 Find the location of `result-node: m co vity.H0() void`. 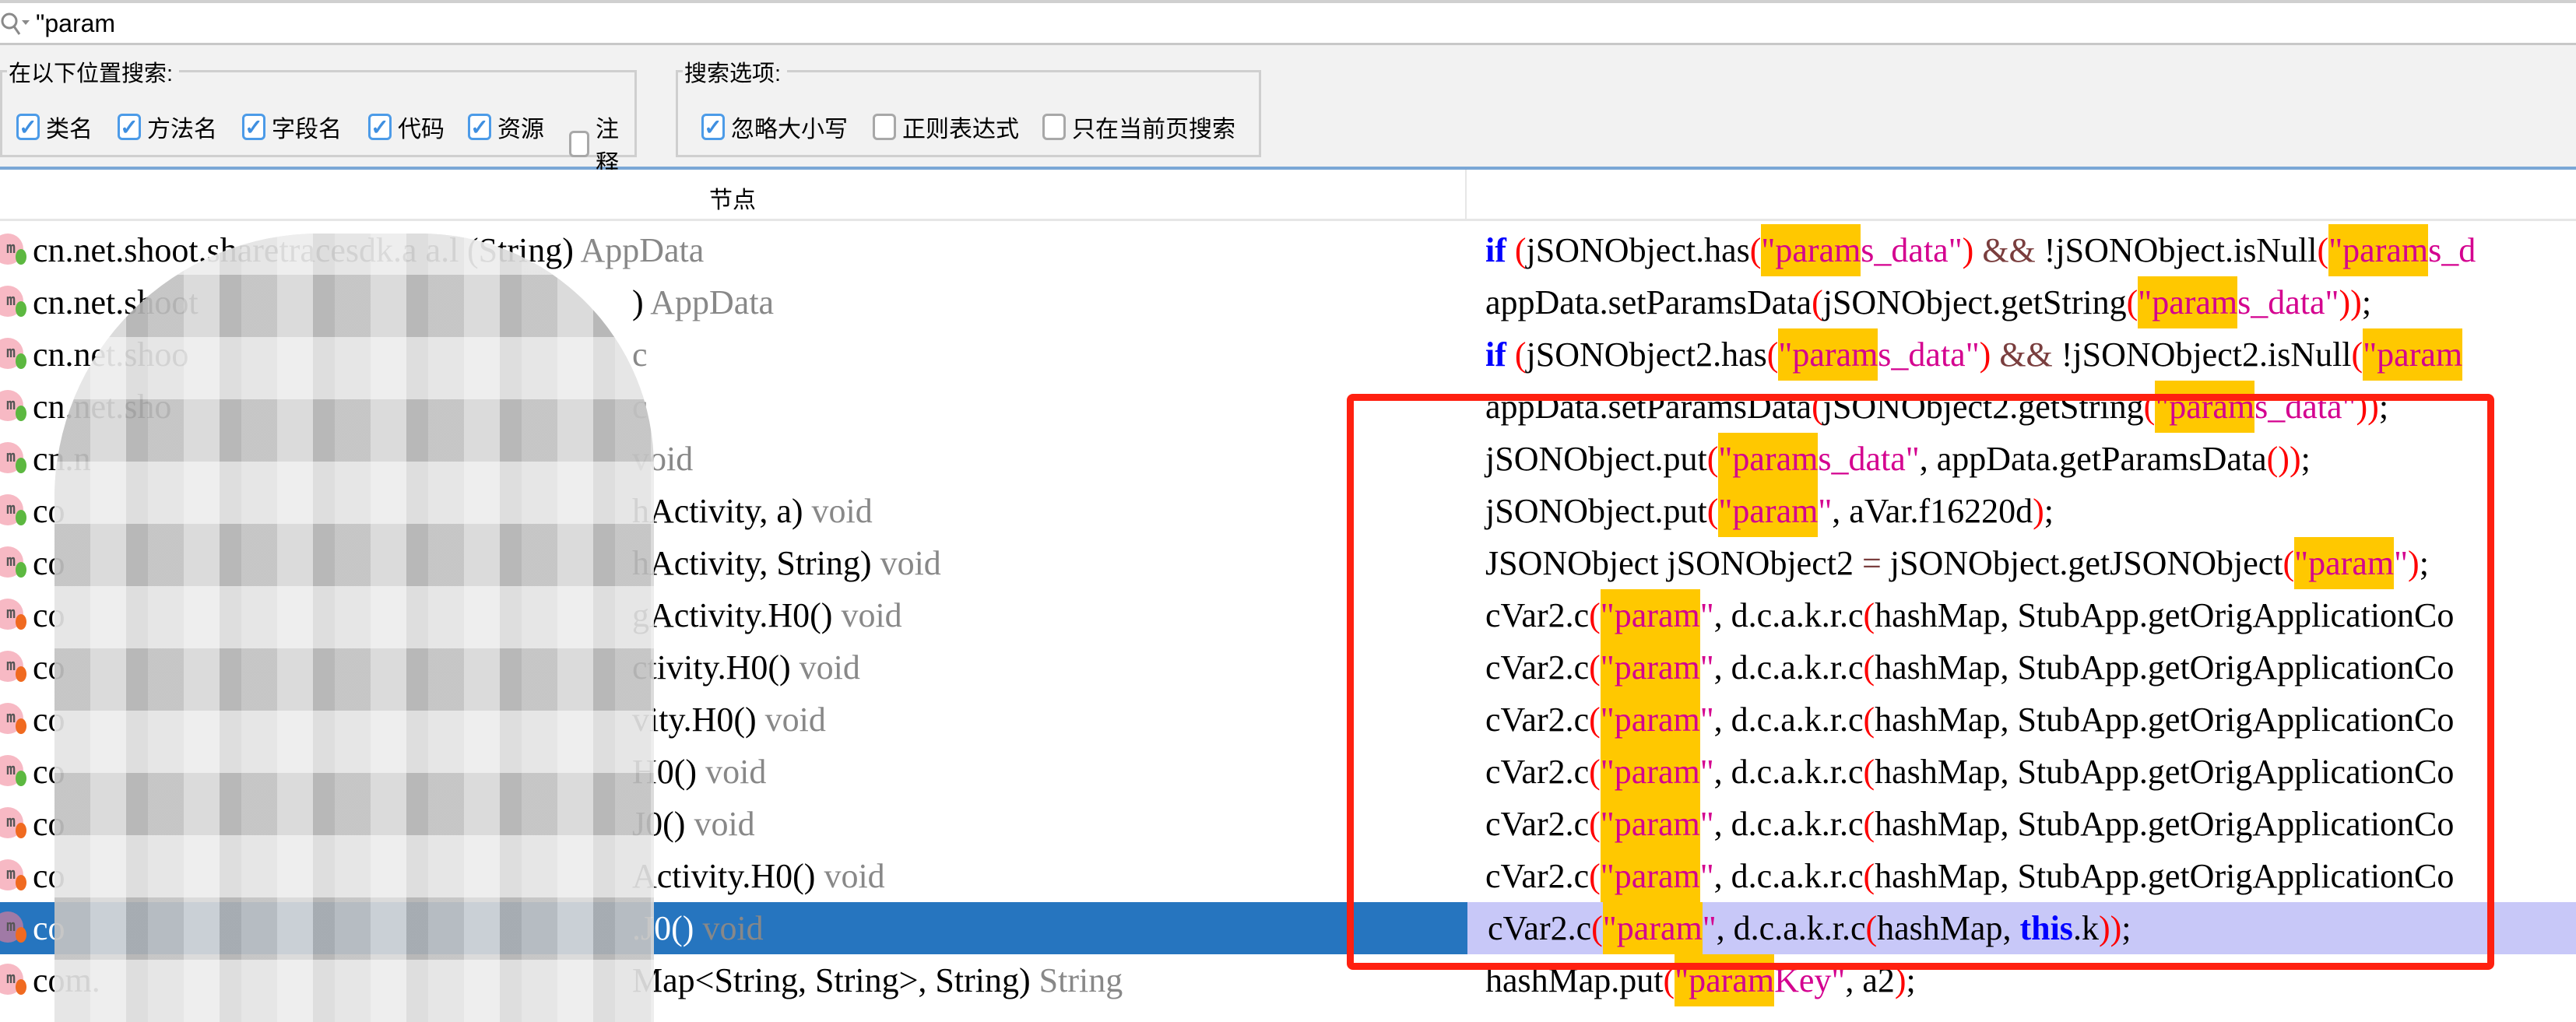

result-node: m co vity.H0() void is located at coordinates (732, 720).